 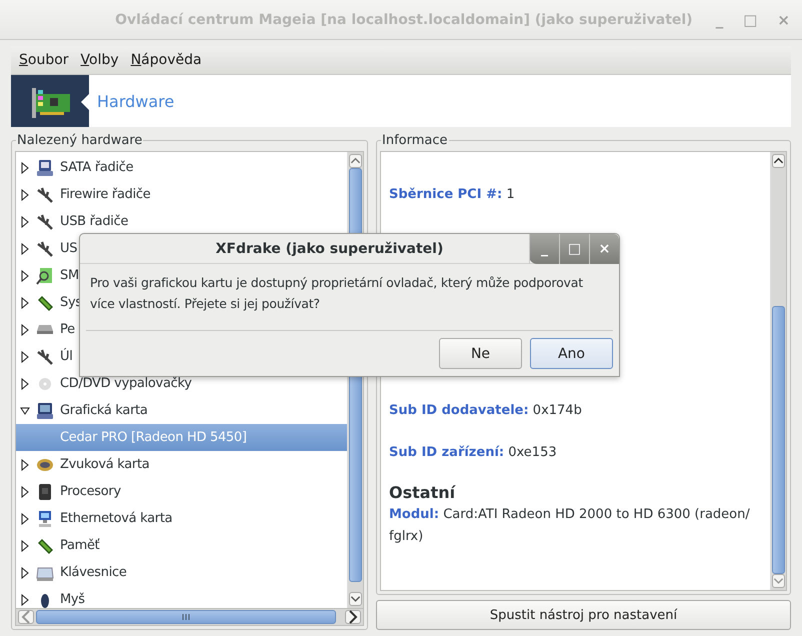 I want to click on section-title: Hardware, so click(x=135, y=101).